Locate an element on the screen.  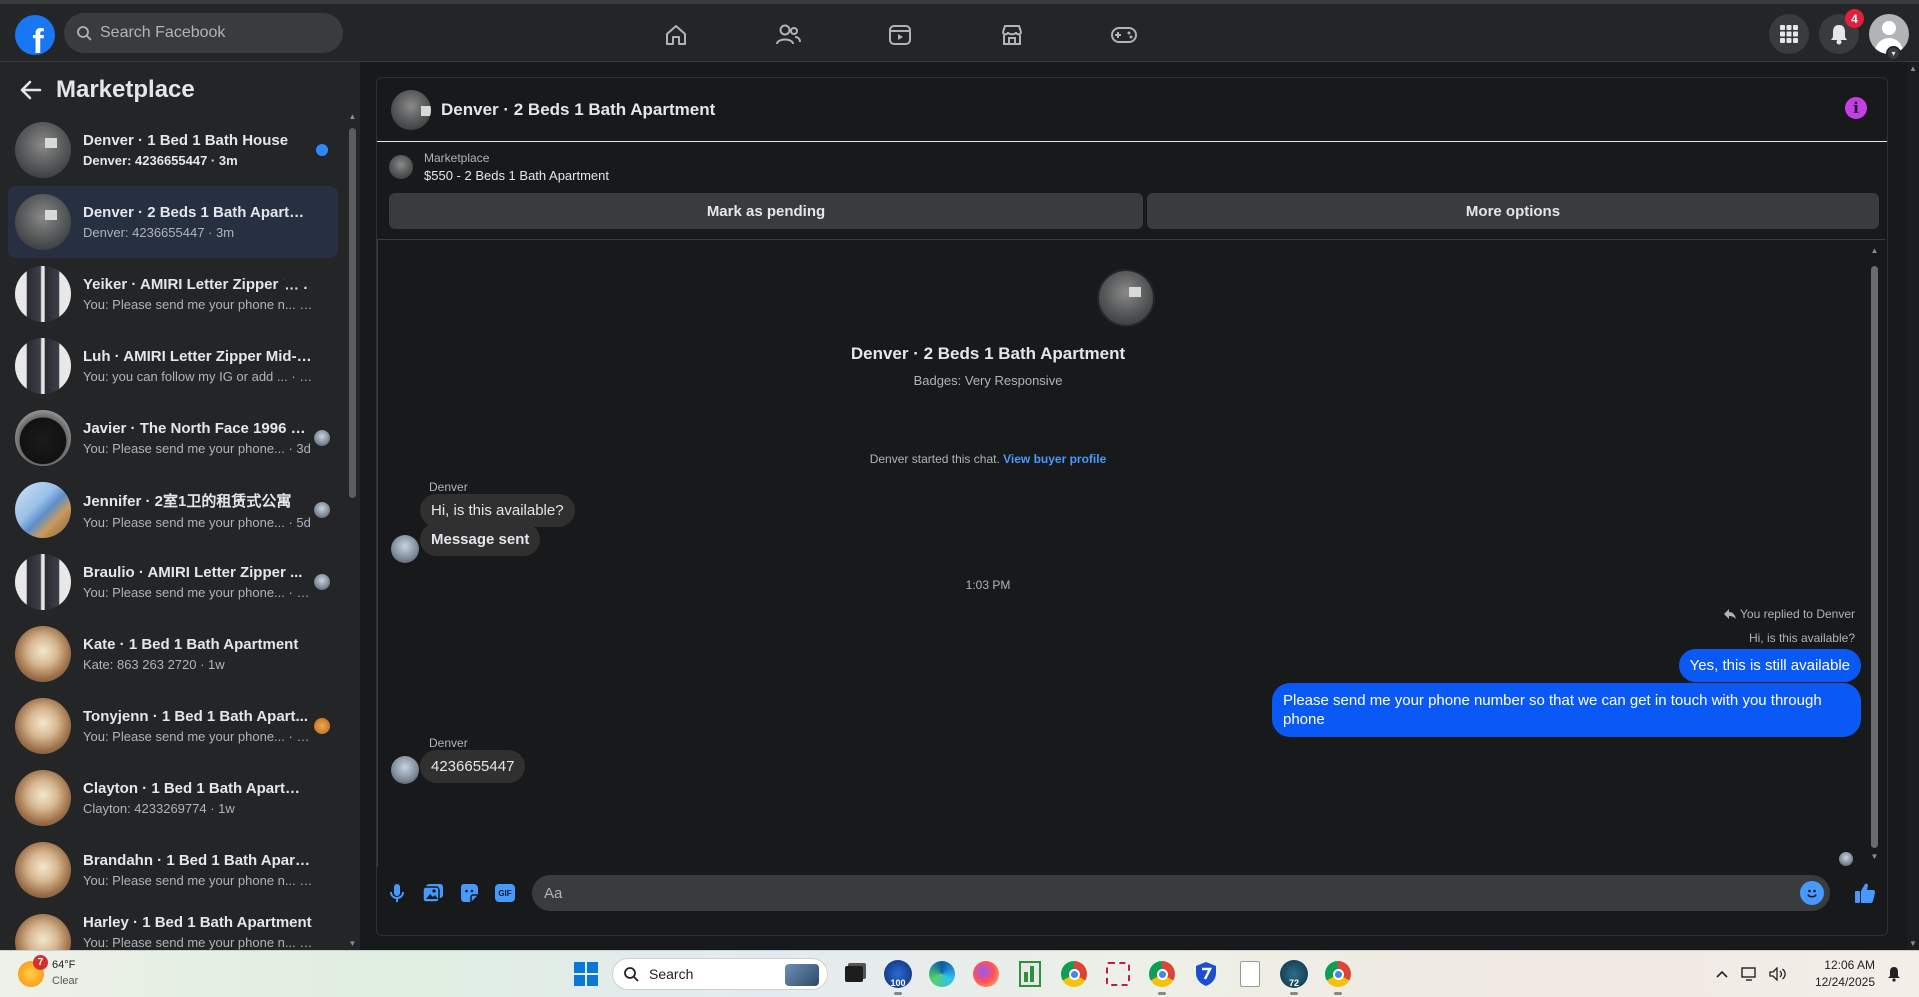
notifications-button: 4 is located at coordinates (1841, 31).